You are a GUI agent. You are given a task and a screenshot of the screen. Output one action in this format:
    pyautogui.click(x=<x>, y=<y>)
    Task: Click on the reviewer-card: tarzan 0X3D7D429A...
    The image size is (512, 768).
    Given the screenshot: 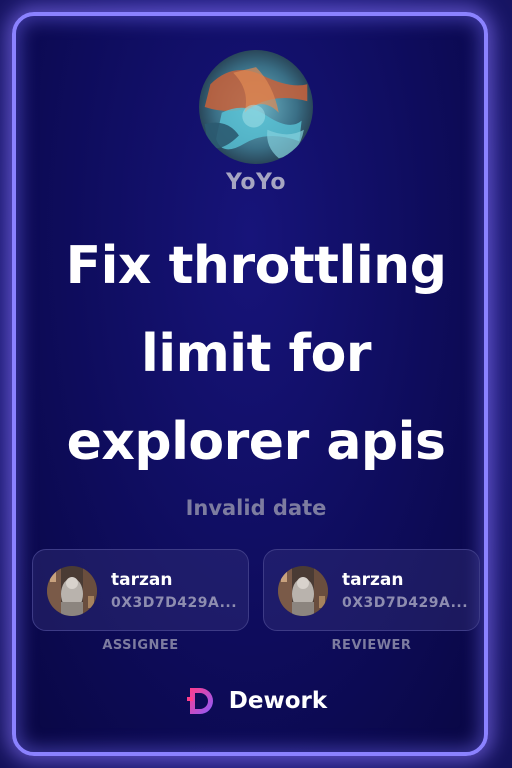 What is the action you would take?
    pyautogui.click(x=371, y=590)
    